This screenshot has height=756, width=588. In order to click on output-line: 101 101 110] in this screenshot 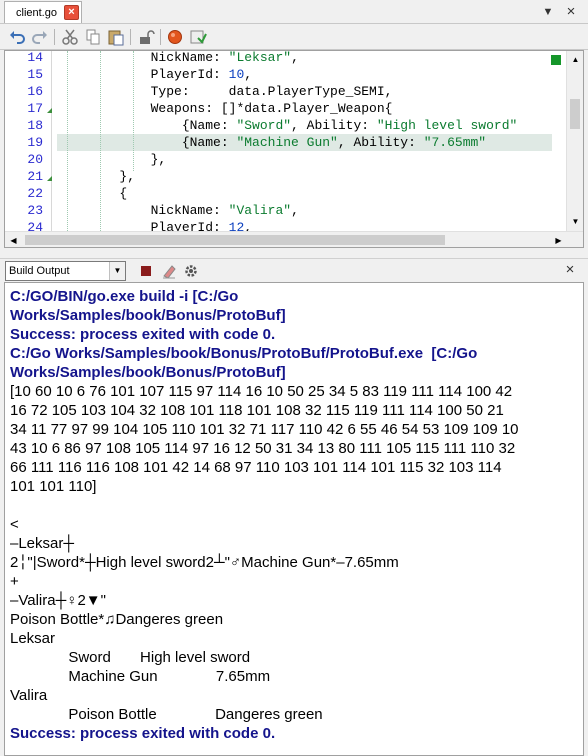, I will do `click(53, 486)`.